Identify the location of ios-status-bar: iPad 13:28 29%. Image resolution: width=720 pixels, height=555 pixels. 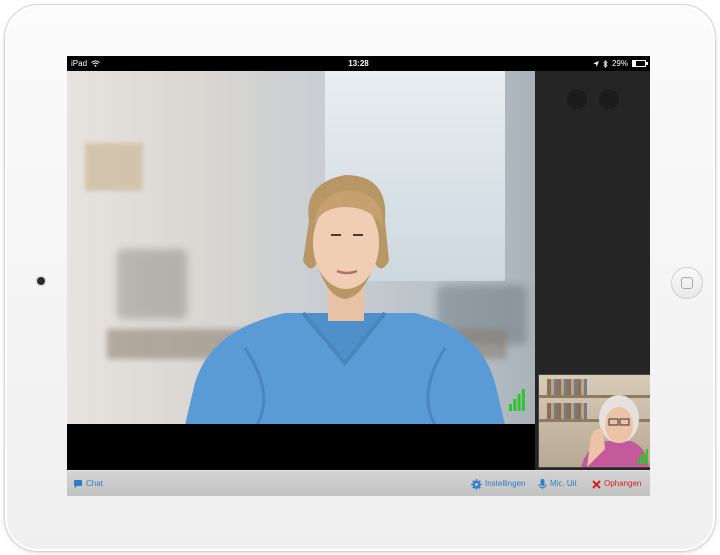
(358, 63).